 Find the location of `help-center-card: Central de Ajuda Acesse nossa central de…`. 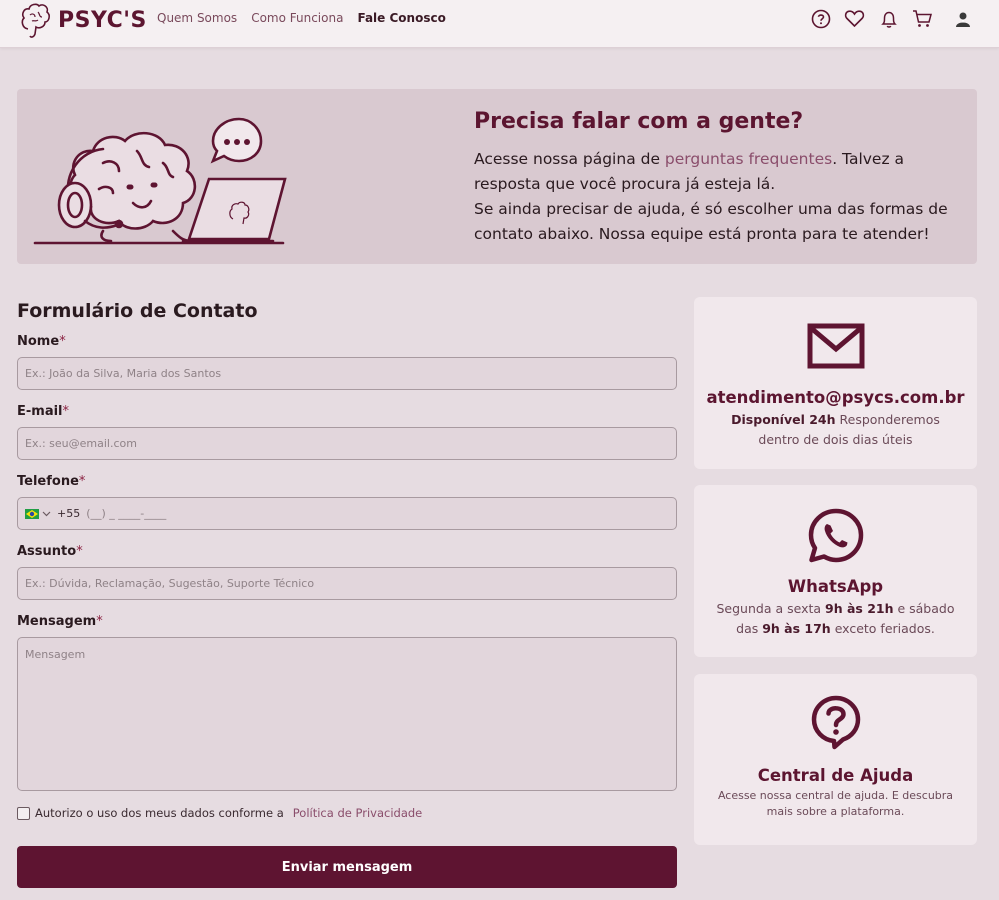

help-center-card: Central de Ajuda Acesse nossa central de… is located at coordinates (835, 759).